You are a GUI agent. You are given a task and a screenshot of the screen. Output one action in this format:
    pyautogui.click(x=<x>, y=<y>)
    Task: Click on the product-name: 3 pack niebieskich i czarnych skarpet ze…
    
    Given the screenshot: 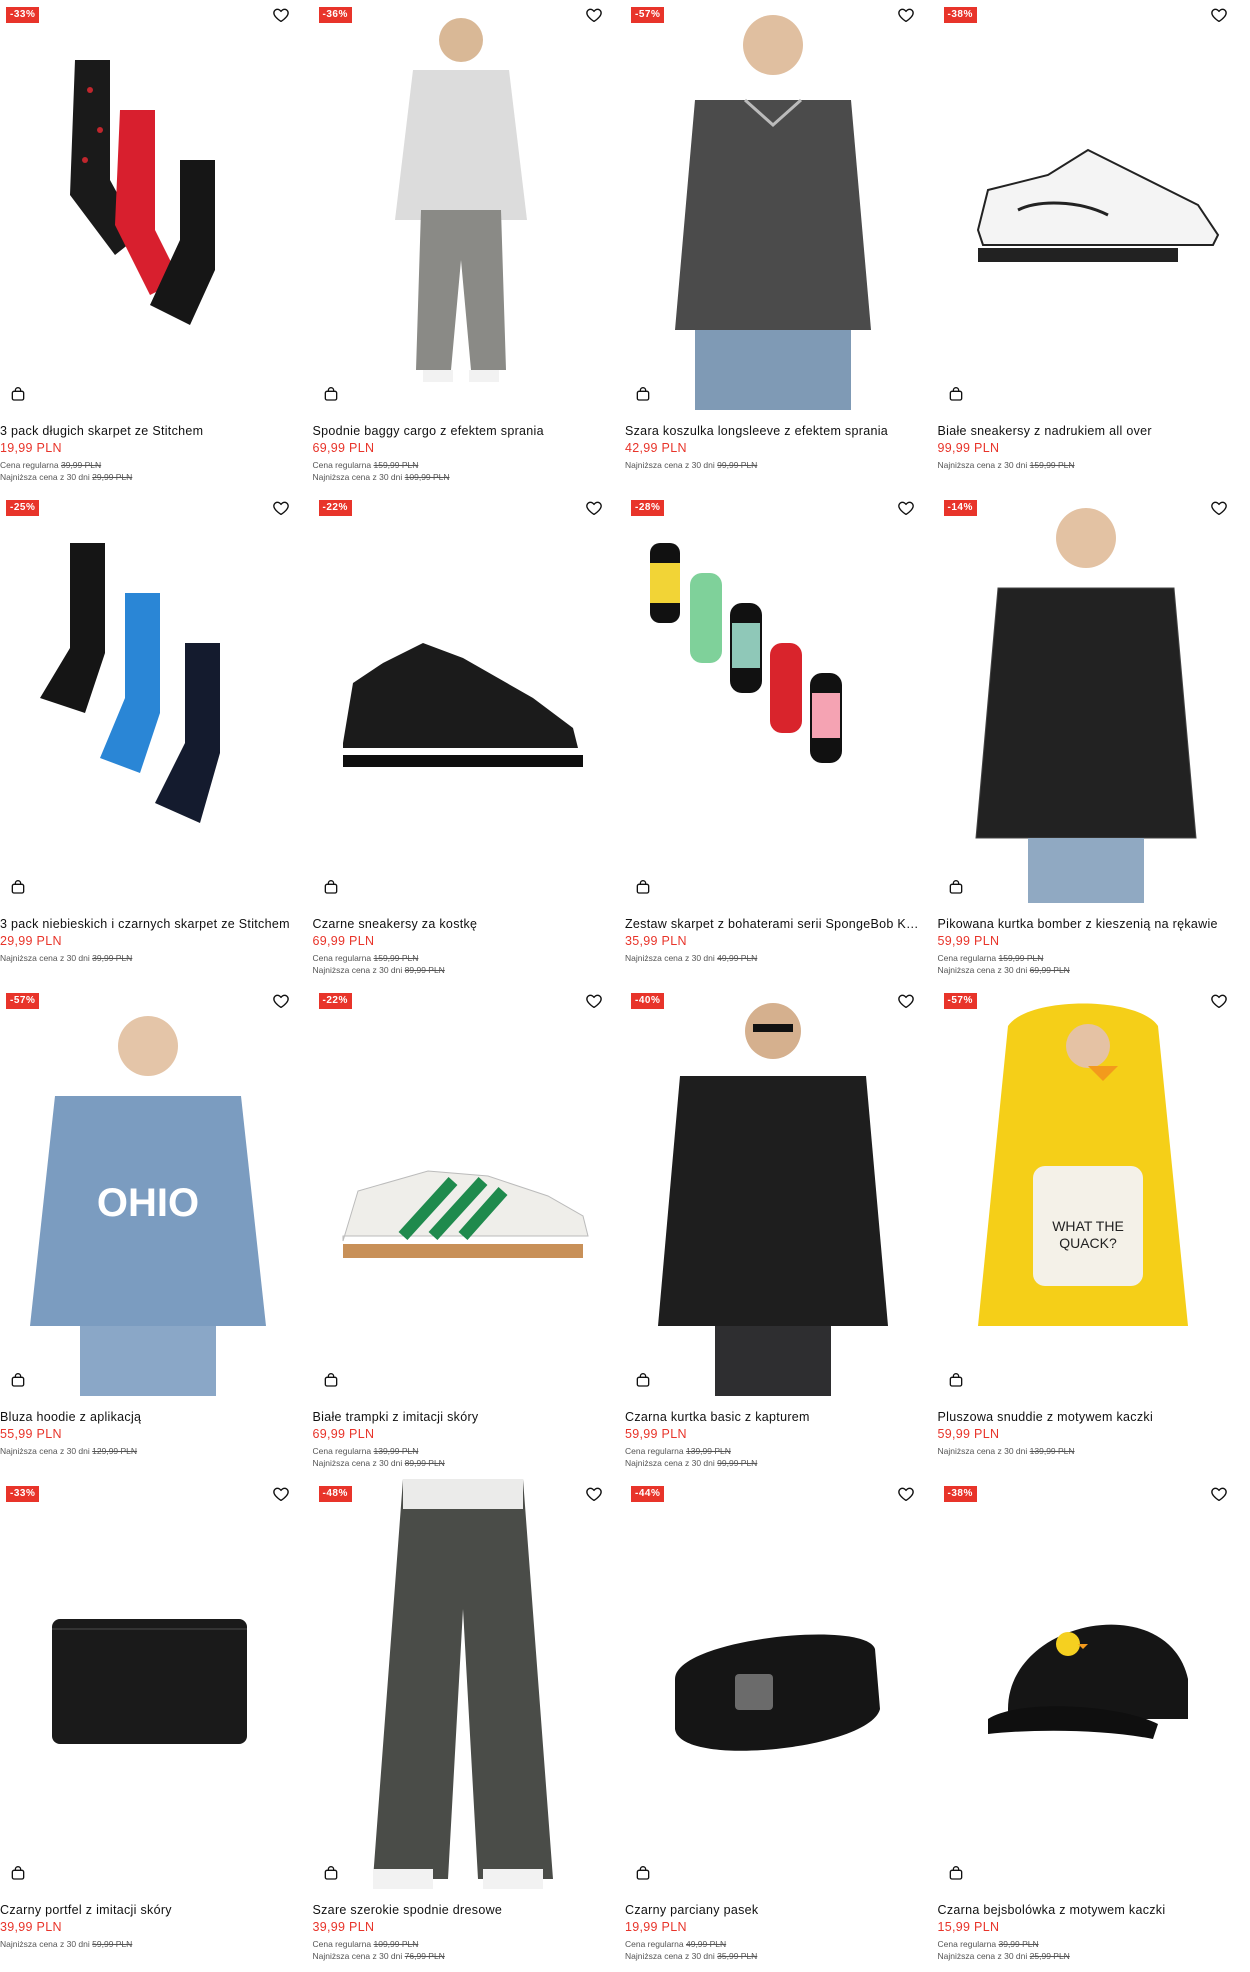 What is the action you would take?
    pyautogui.click(x=150, y=924)
    